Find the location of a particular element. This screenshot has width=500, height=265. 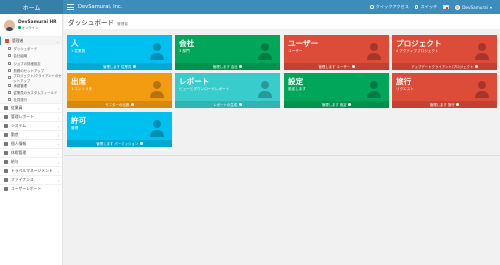

tile-subtitle: 設定します is located at coordinates (297, 89).